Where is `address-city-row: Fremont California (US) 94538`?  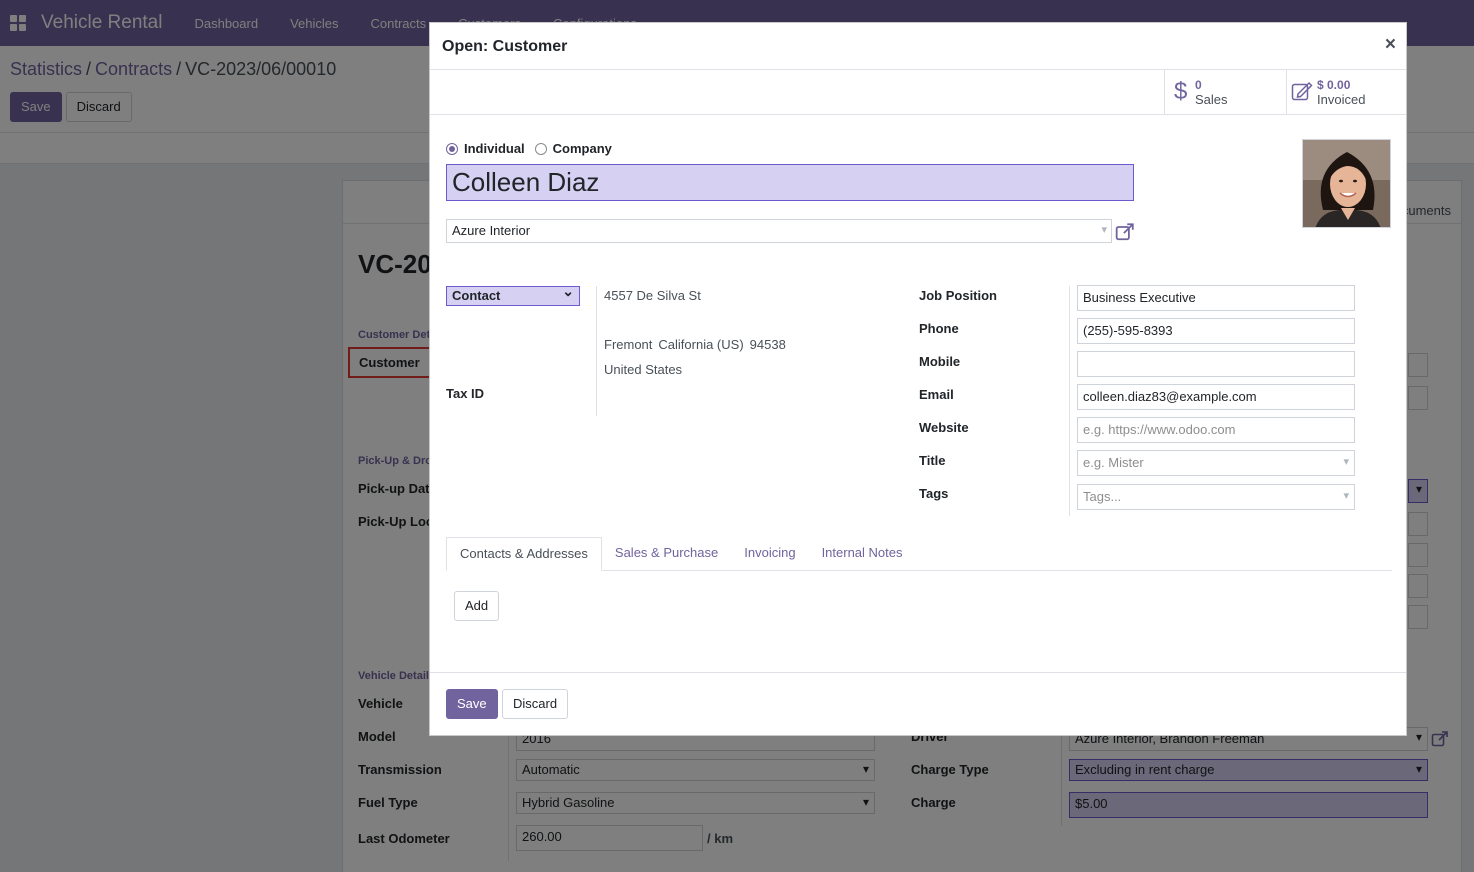
address-city-row: Fremont California (US) 94538 is located at coordinates (695, 344).